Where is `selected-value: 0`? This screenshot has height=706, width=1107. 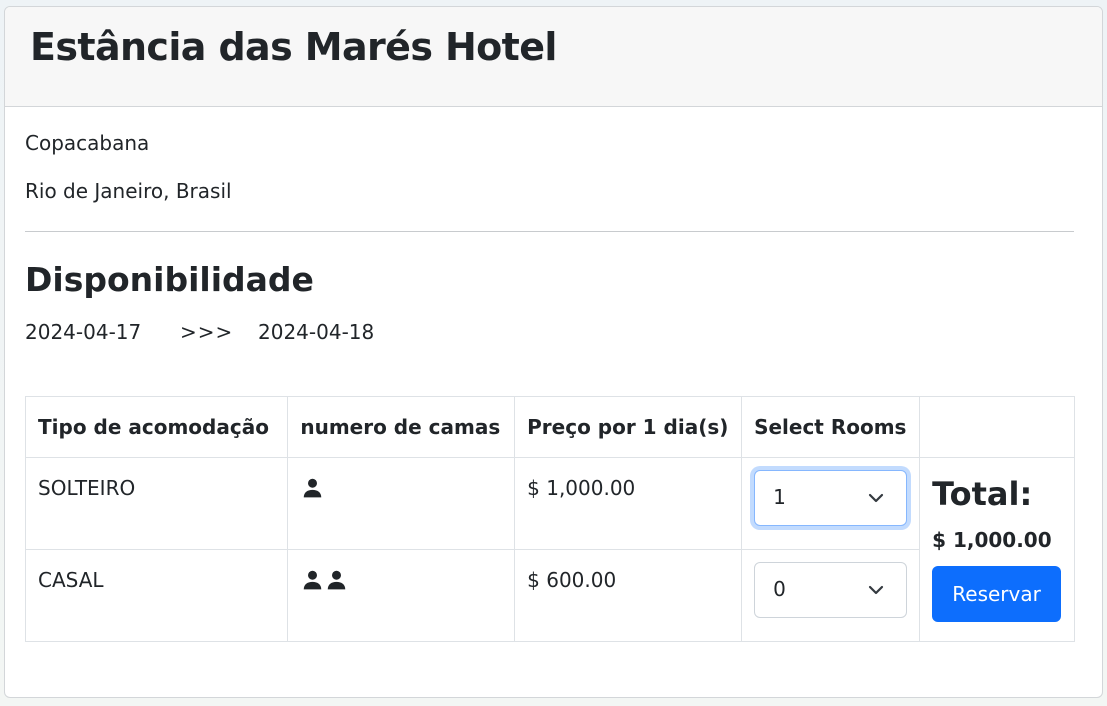
selected-value: 0 is located at coordinates (779, 589).